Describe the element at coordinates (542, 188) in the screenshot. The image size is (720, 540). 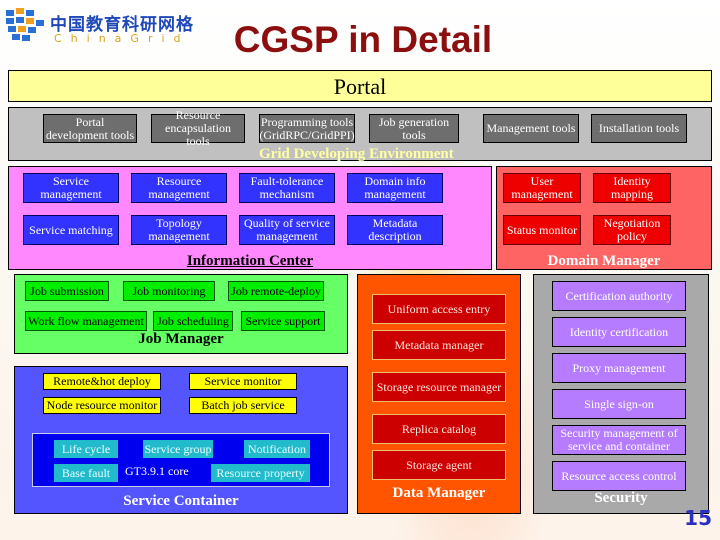
I see `domain-item: User management` at that location.